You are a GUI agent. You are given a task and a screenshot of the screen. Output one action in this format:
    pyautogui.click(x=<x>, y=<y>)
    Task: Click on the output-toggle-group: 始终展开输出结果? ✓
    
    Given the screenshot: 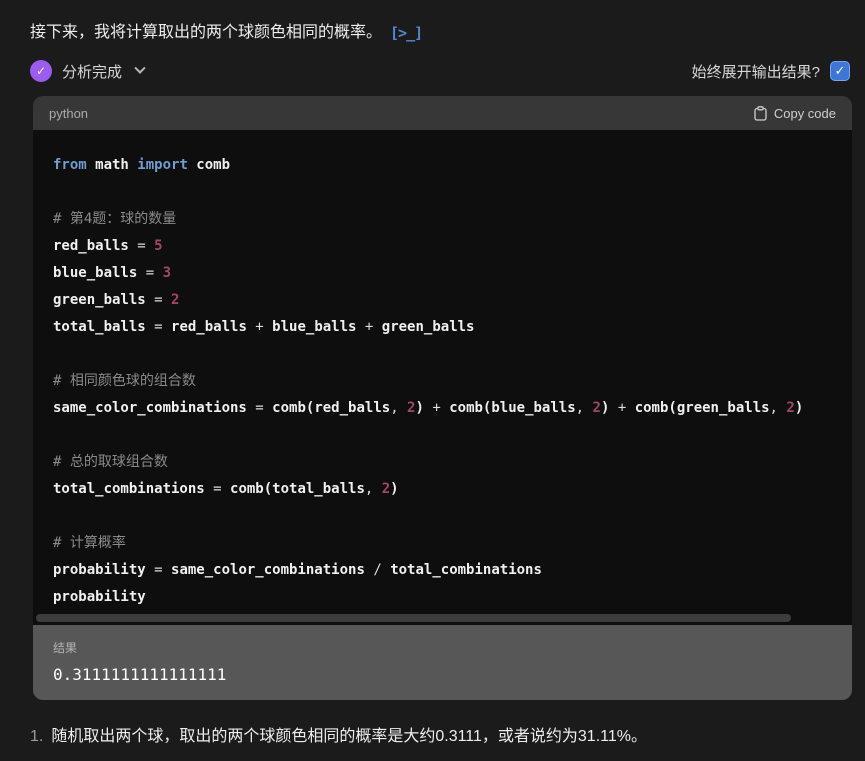 What is the action you would take?
    pyautogui.click(x=771, y=71)
    